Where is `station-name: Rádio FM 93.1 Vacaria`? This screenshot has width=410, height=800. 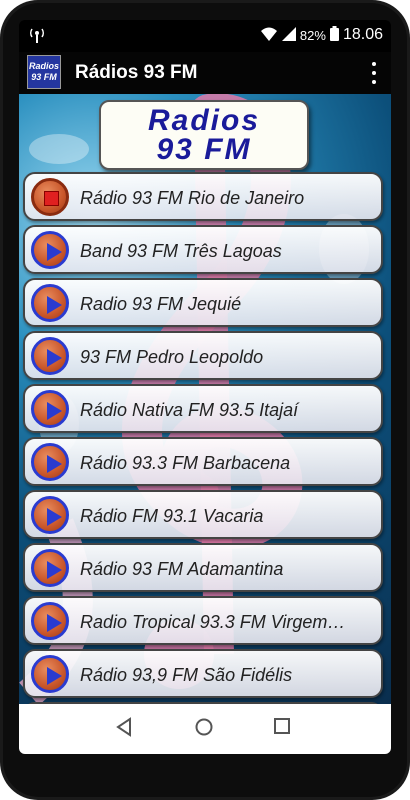 station-name: Rádio FM 93.1 Vacaria is located at coordinates (172, 516).